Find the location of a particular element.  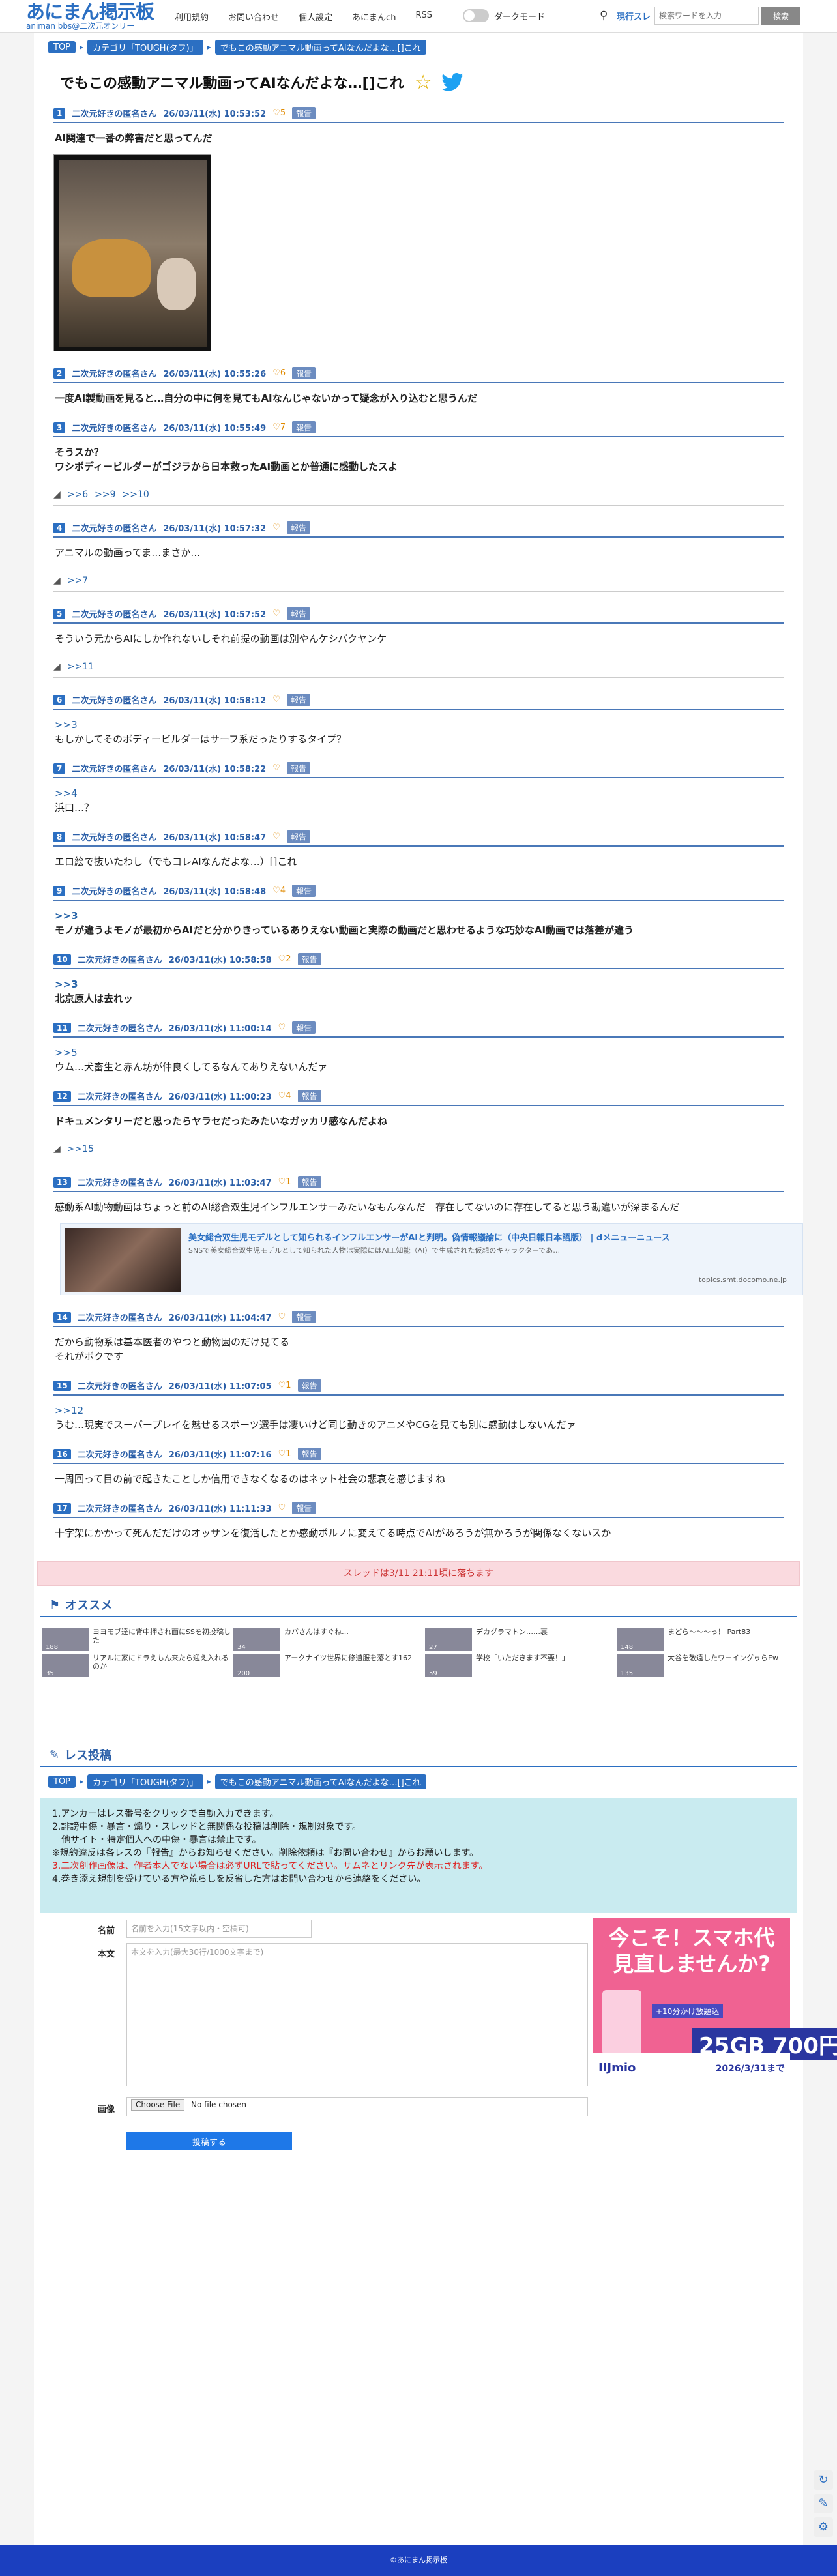

toggle-switch is located at coordinates (476, 15).